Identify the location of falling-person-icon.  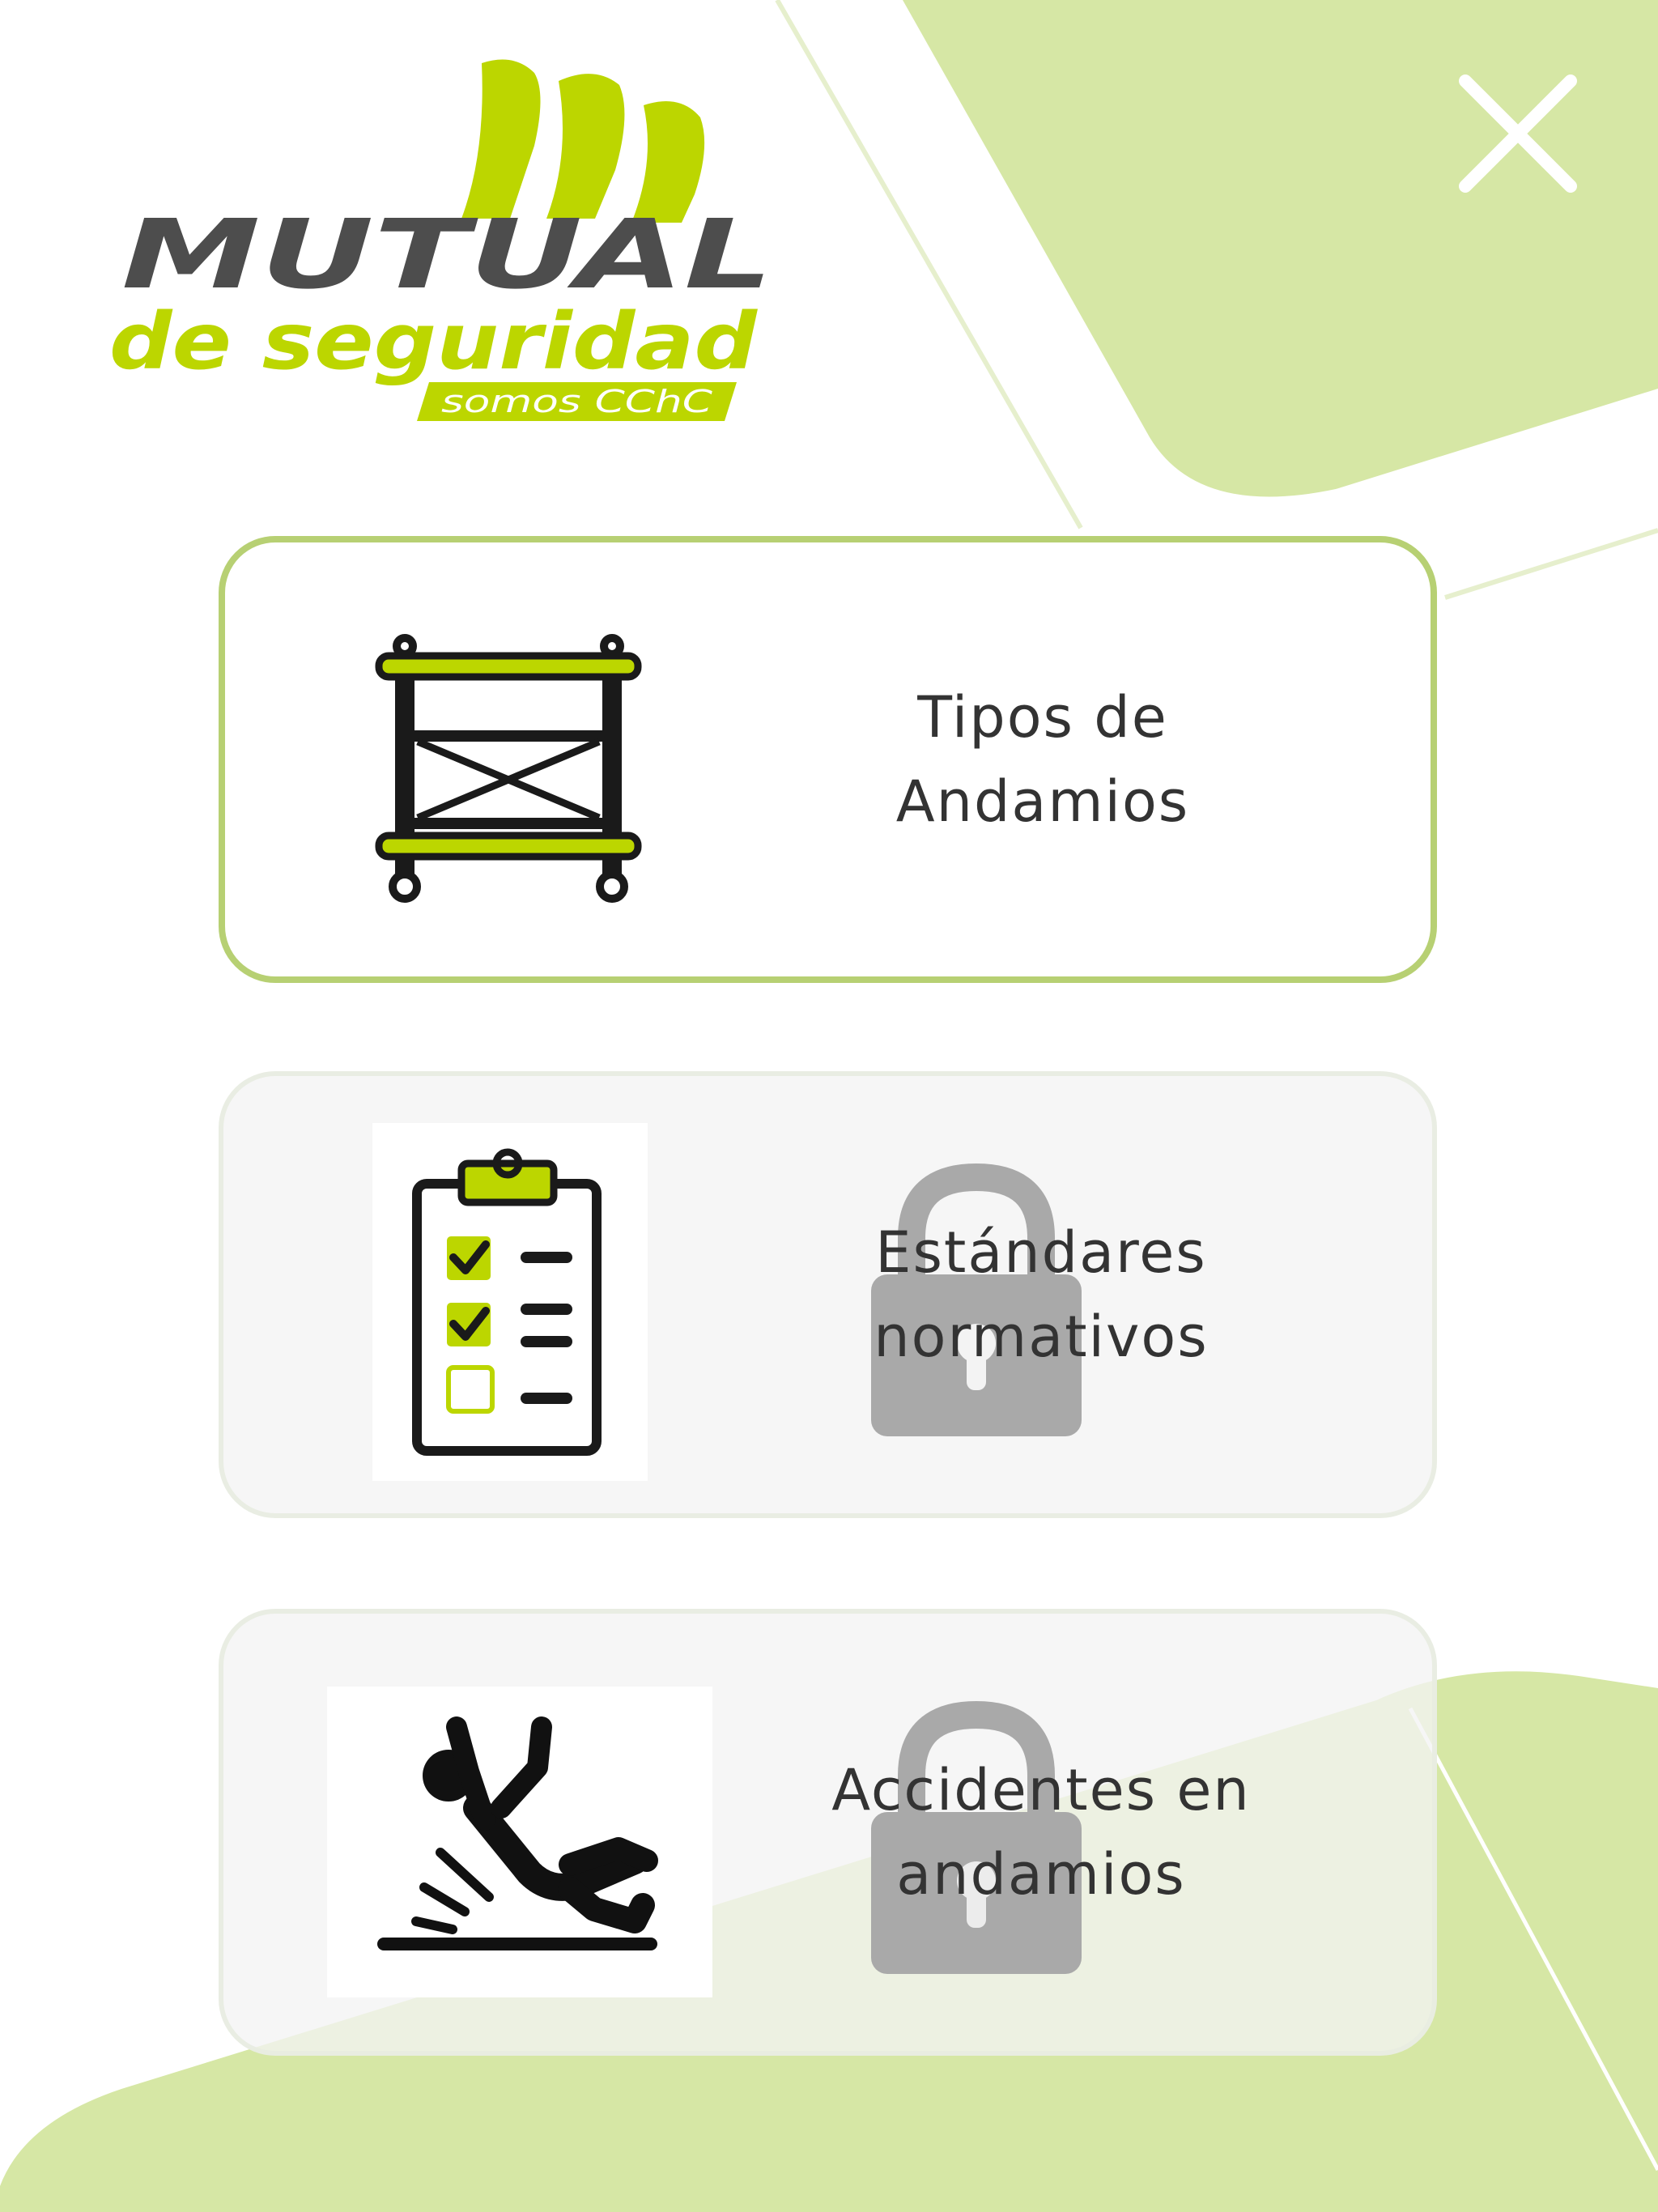
(517, 1833).